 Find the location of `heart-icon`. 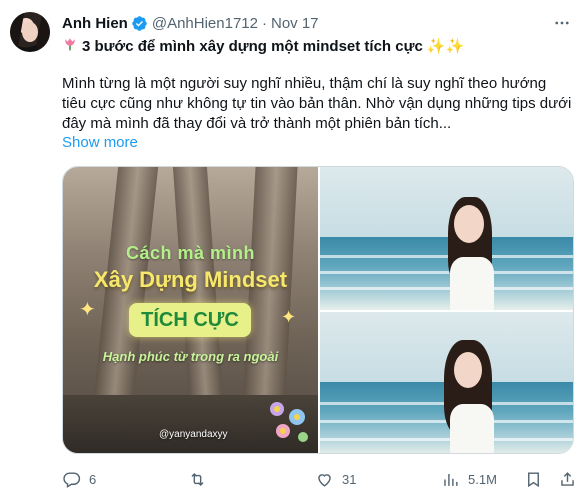

heart-icon is located at coordinates (324, 480).